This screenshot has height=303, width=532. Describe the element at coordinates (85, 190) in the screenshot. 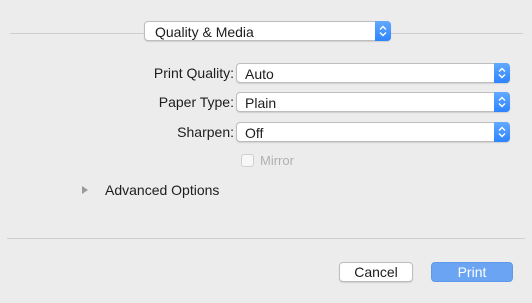

I see `disclosure-triangle-icon` at that location.